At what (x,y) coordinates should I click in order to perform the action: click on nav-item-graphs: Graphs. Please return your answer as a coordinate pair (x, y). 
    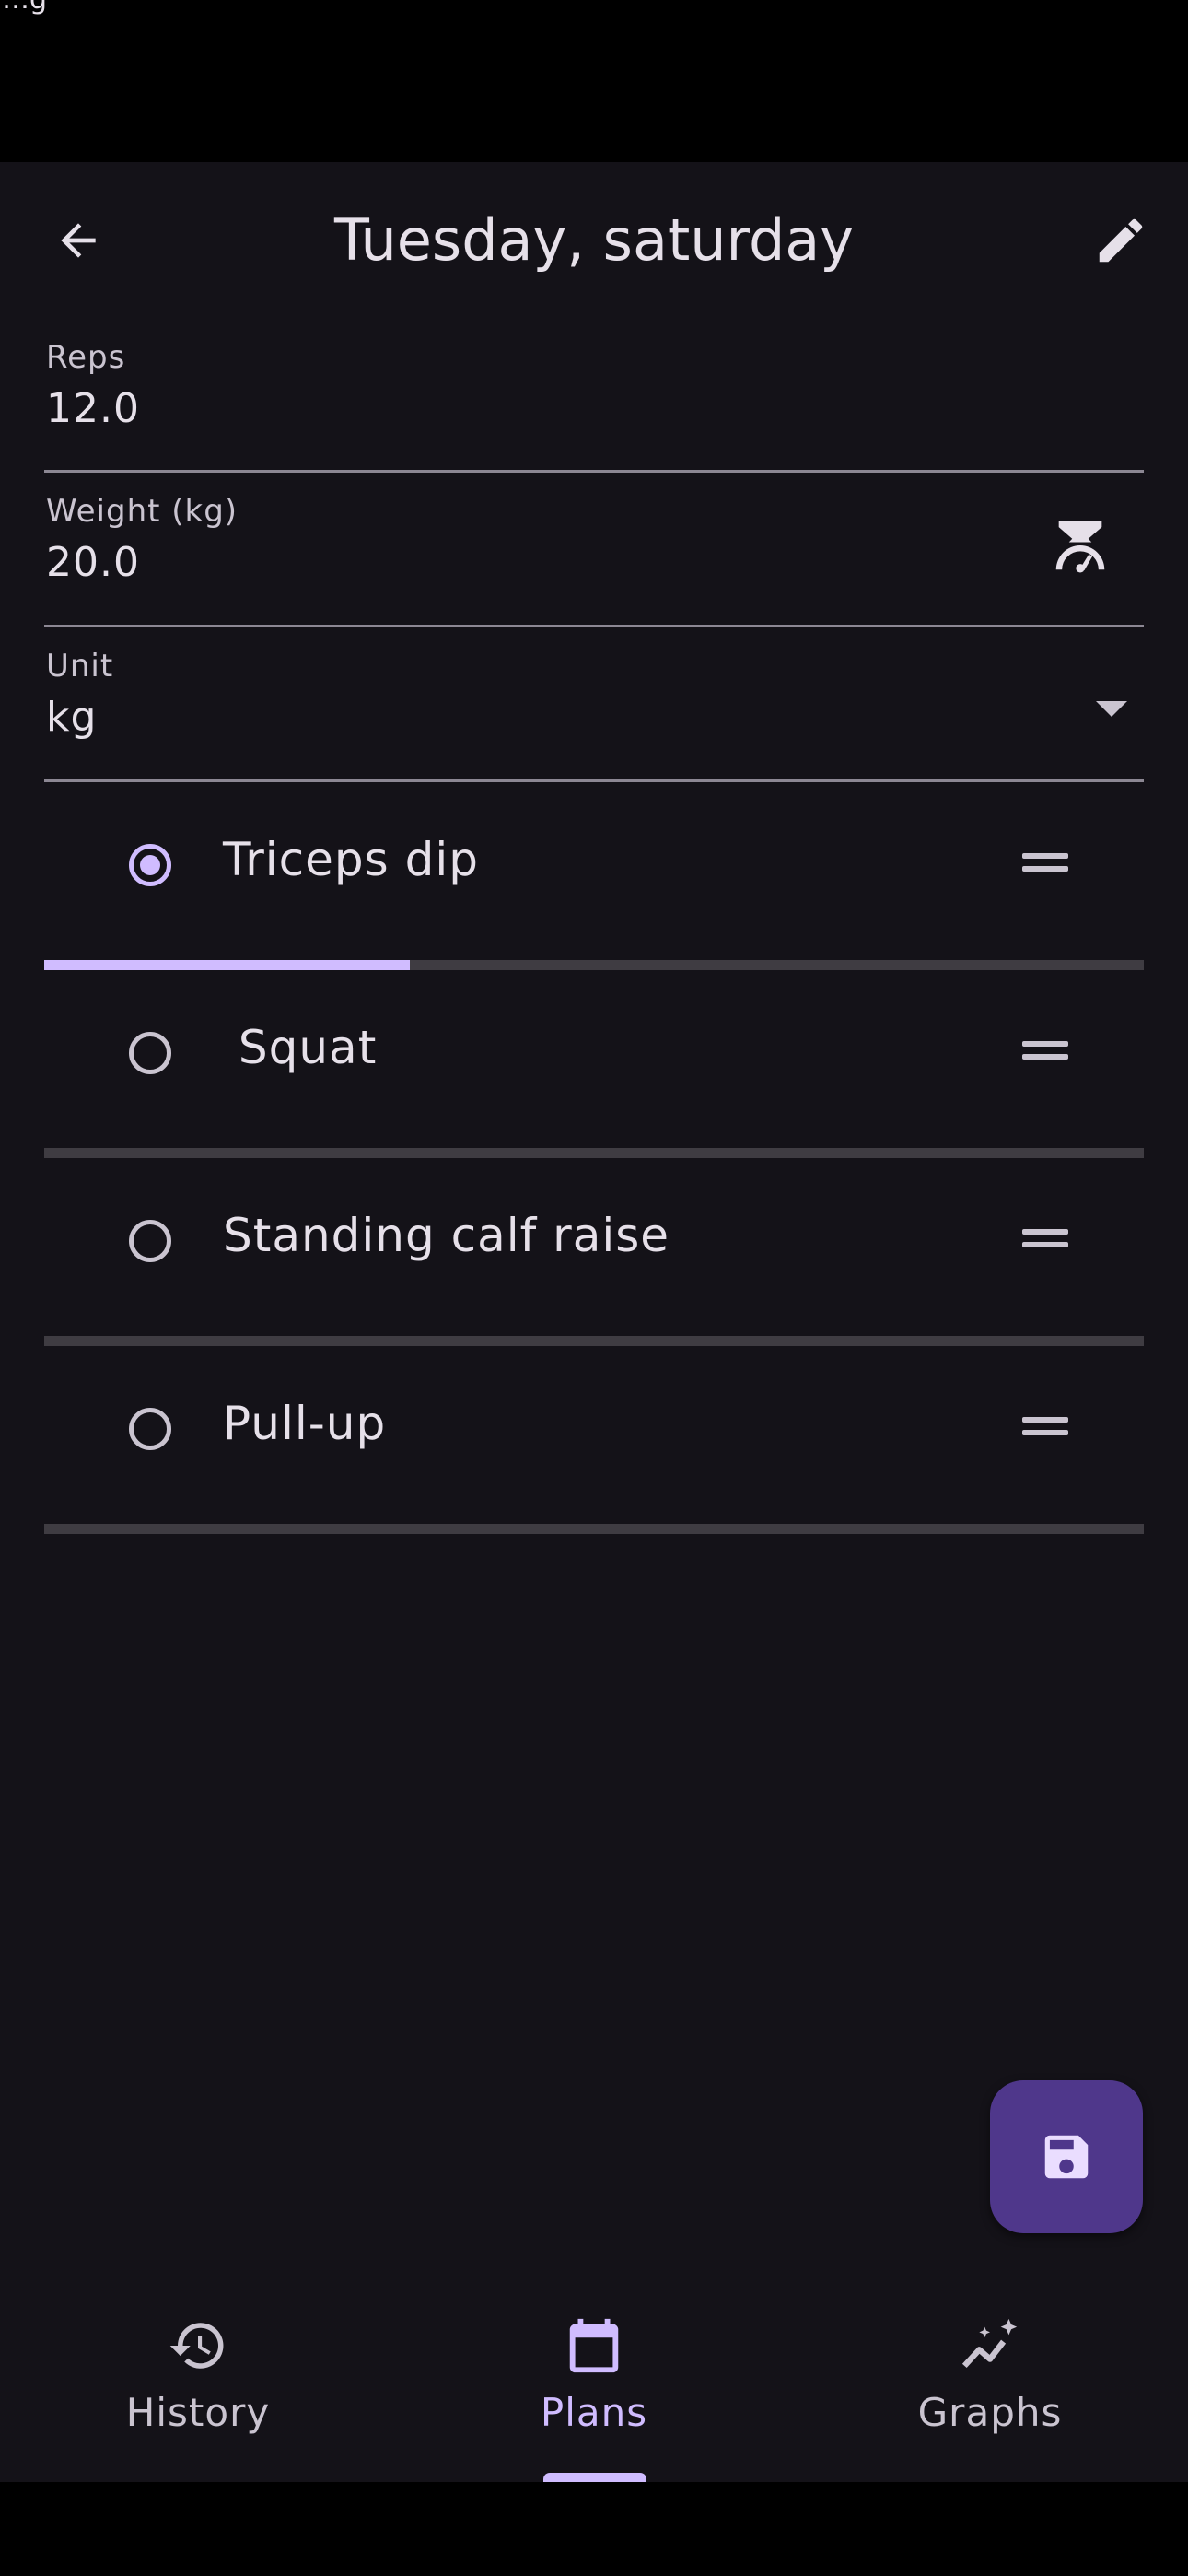
    Looking at the image, I should click on (990, 2373).